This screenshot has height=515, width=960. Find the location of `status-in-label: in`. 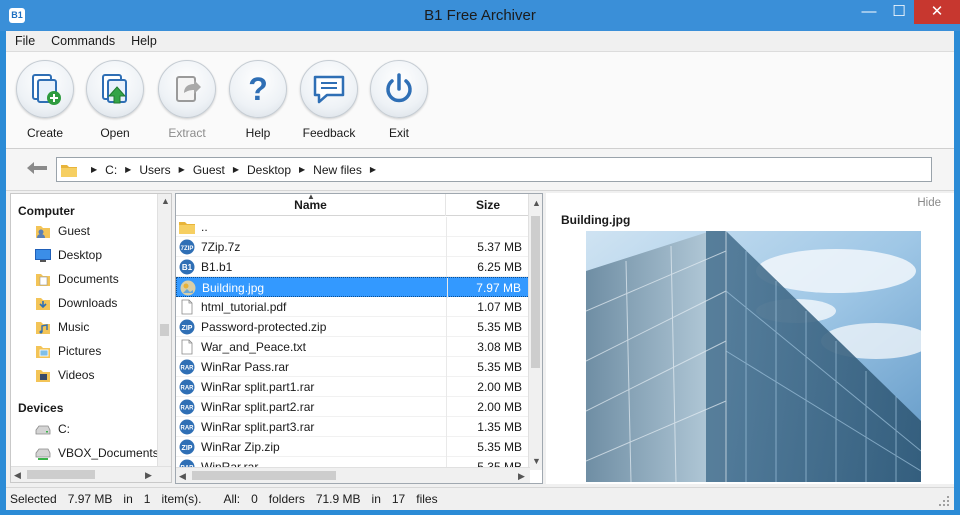

status-in-label: in is located at coordinates (128, 499).